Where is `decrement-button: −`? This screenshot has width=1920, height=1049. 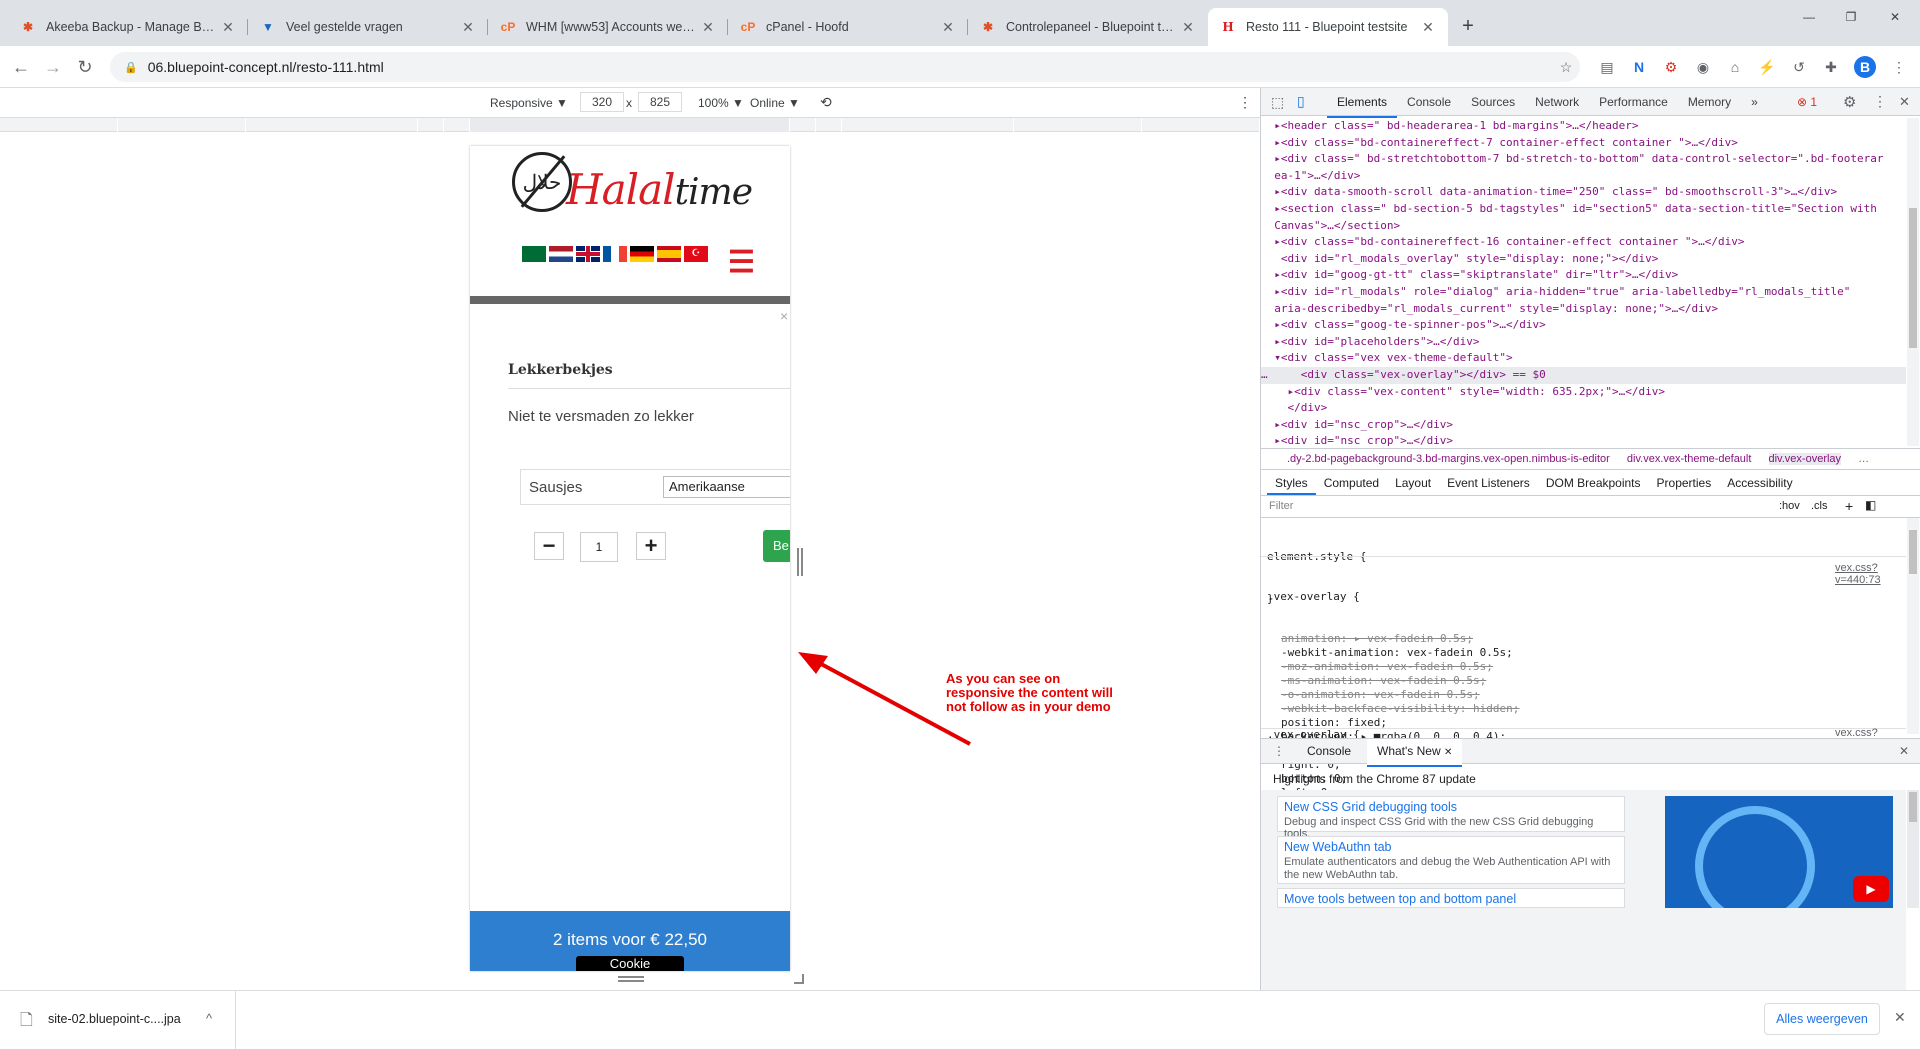 decrement-button: − is located at coordinates (549, 546).